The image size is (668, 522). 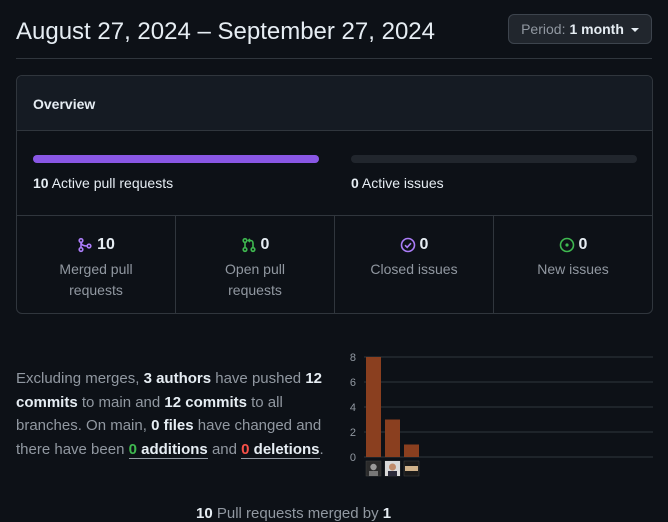 What do you see at coordinates (224, 449) in the screenshot?
I see `summary-text: and` at bounding box center [224, 449].